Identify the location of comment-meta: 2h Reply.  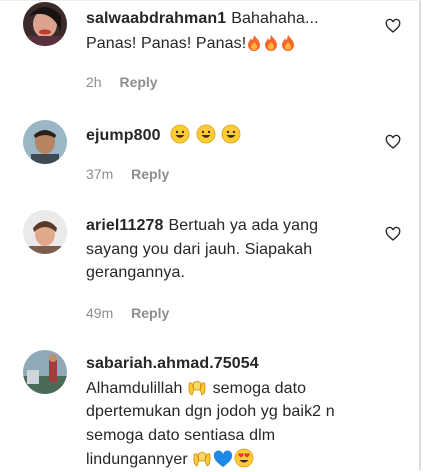
(122, 82).